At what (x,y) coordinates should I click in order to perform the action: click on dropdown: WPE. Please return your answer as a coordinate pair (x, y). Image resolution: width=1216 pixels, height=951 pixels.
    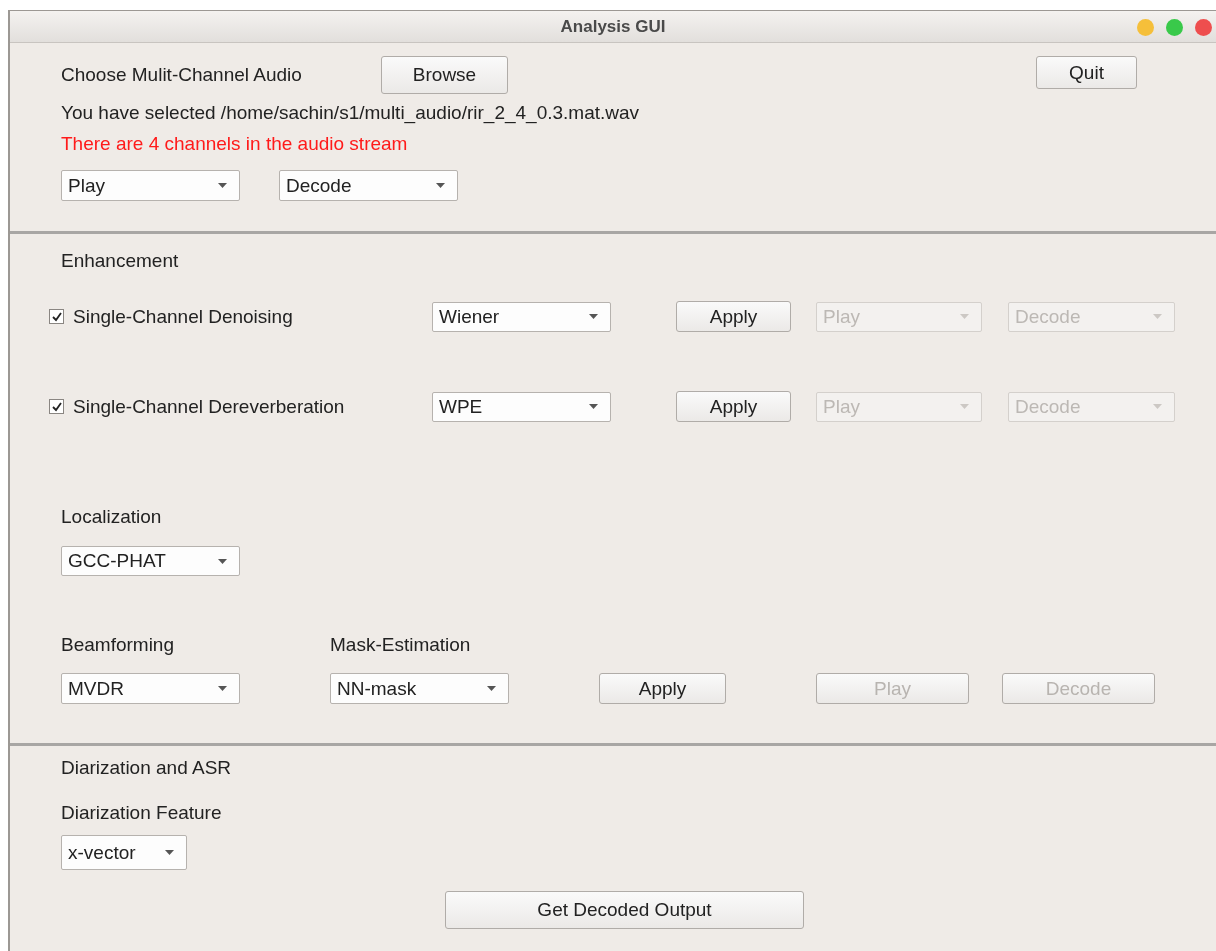
    Looking at the image, I should click on (521, 406).